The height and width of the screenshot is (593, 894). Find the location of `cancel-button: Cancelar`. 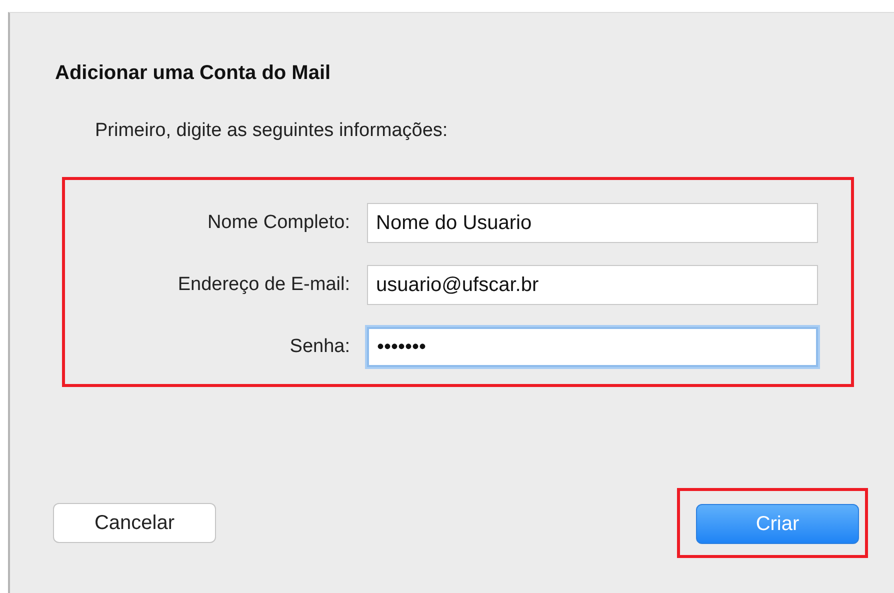

cancel-button: Cancelar is located at coordinates (134, 523).